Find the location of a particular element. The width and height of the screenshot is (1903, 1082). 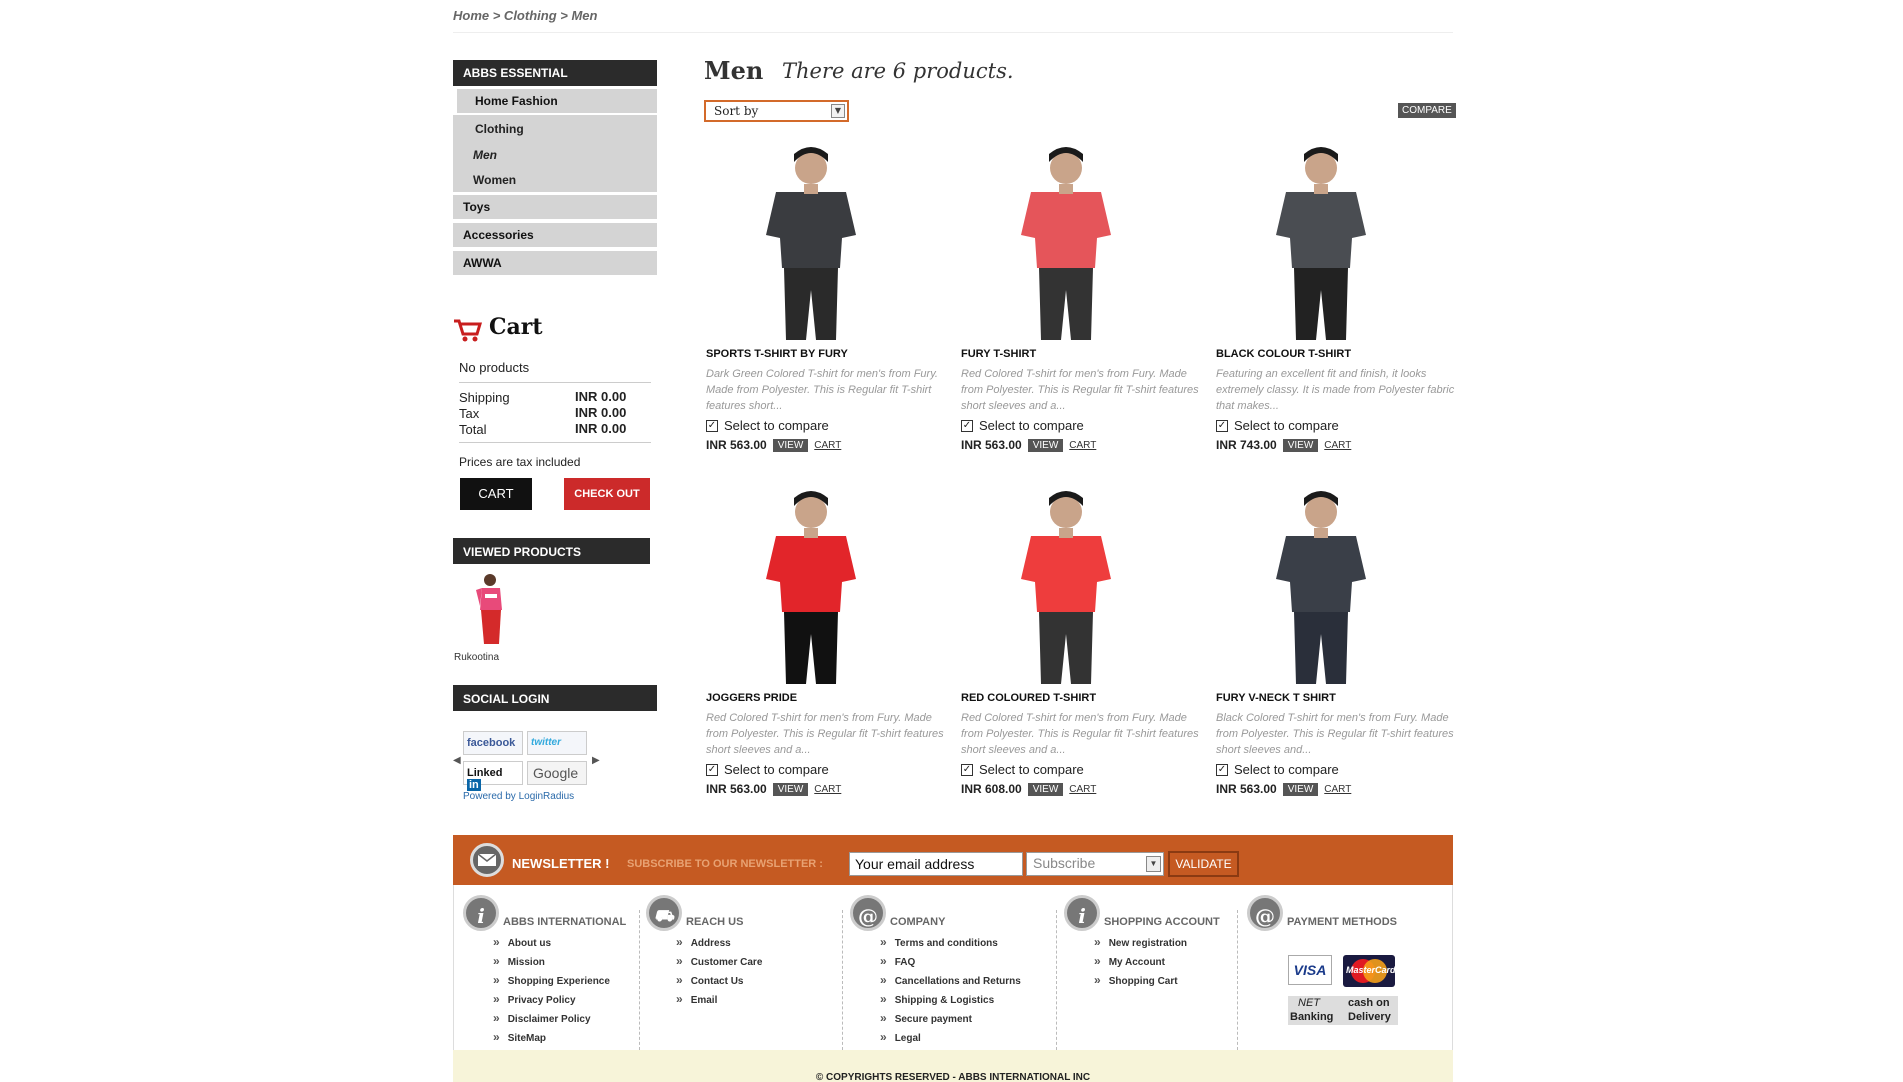

footer-link: Email is located at coordinates (719, 999).